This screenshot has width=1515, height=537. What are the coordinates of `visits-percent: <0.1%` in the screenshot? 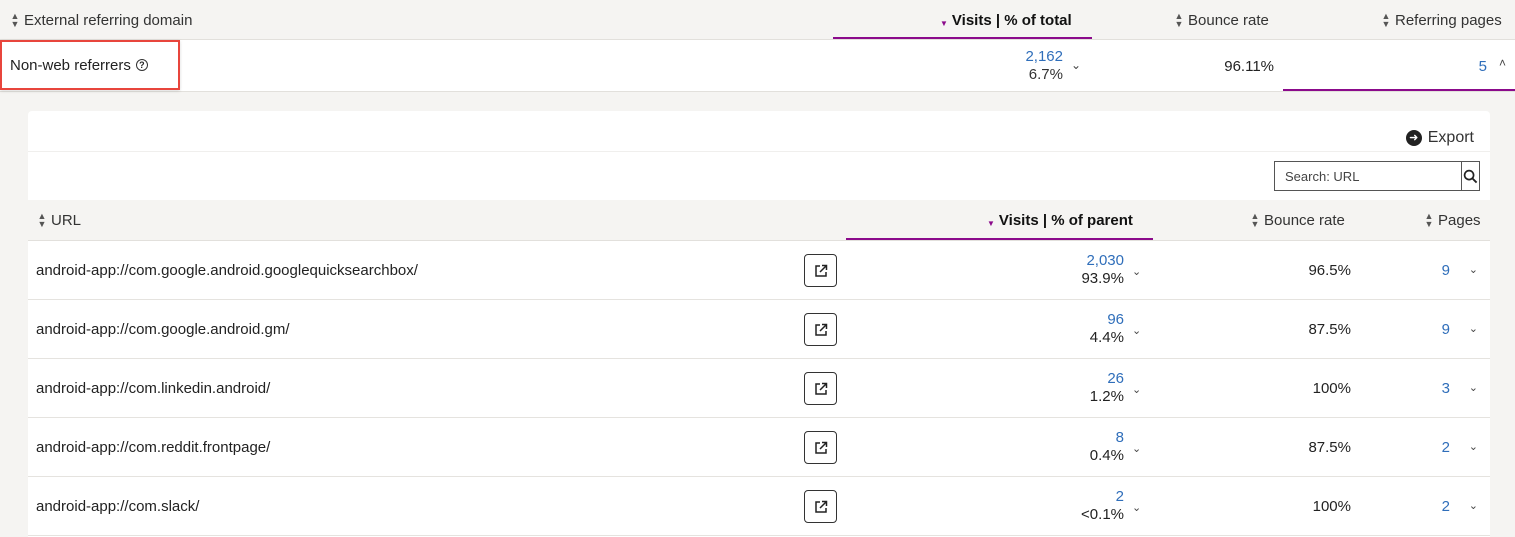 It's located at (1102, 514).